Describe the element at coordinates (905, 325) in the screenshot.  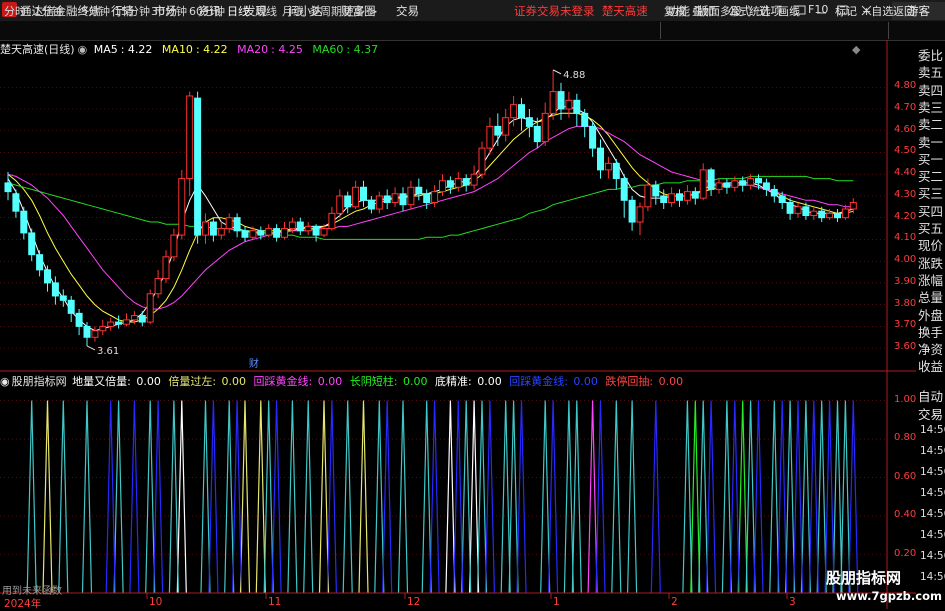
I see `price-tick-label: 3.70` at that location.